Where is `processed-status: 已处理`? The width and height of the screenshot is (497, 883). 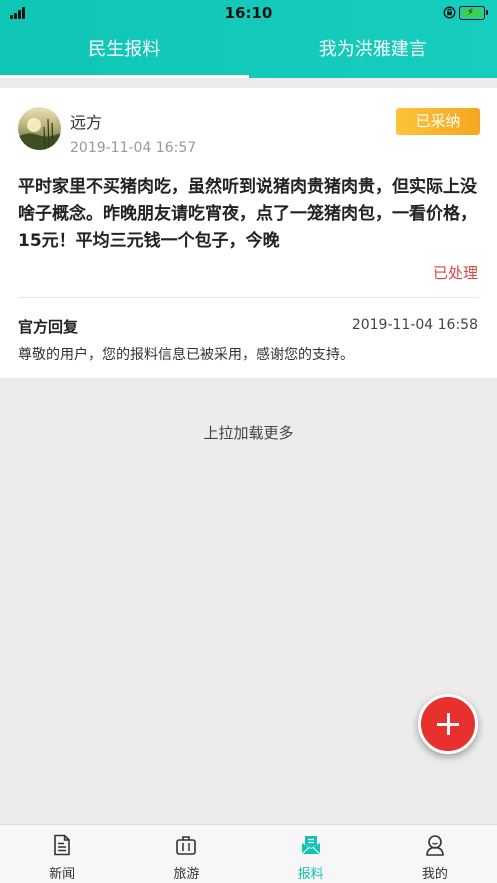
processed-status: 已处理 is located at coordinates (455, 273).